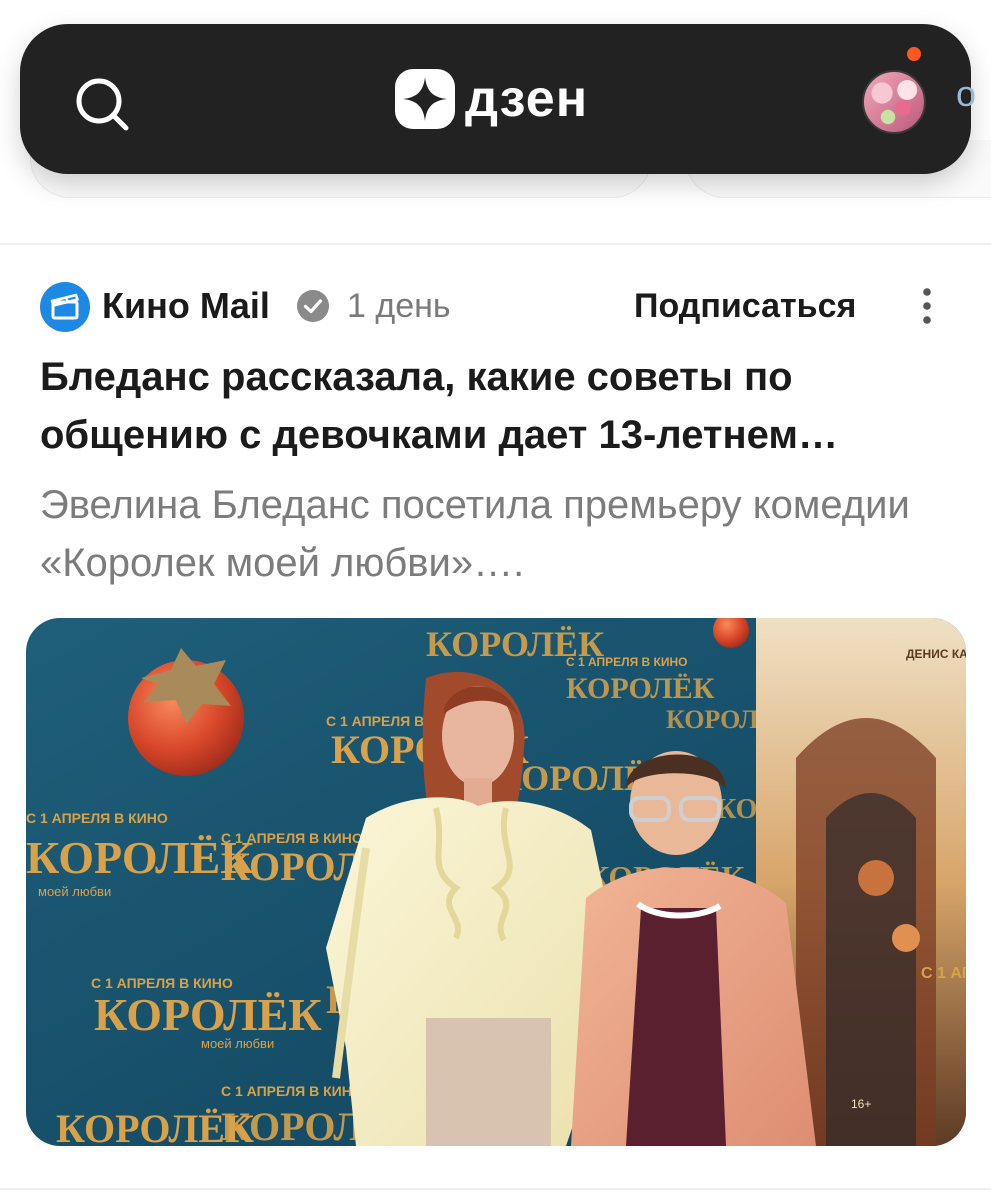 This screenshot has width=991, height=1200. What do you see at coordinates (943, 973) in the screenshot?
I see `svg-text: С 1 АПРЕ` at bounding box center [943, 973].